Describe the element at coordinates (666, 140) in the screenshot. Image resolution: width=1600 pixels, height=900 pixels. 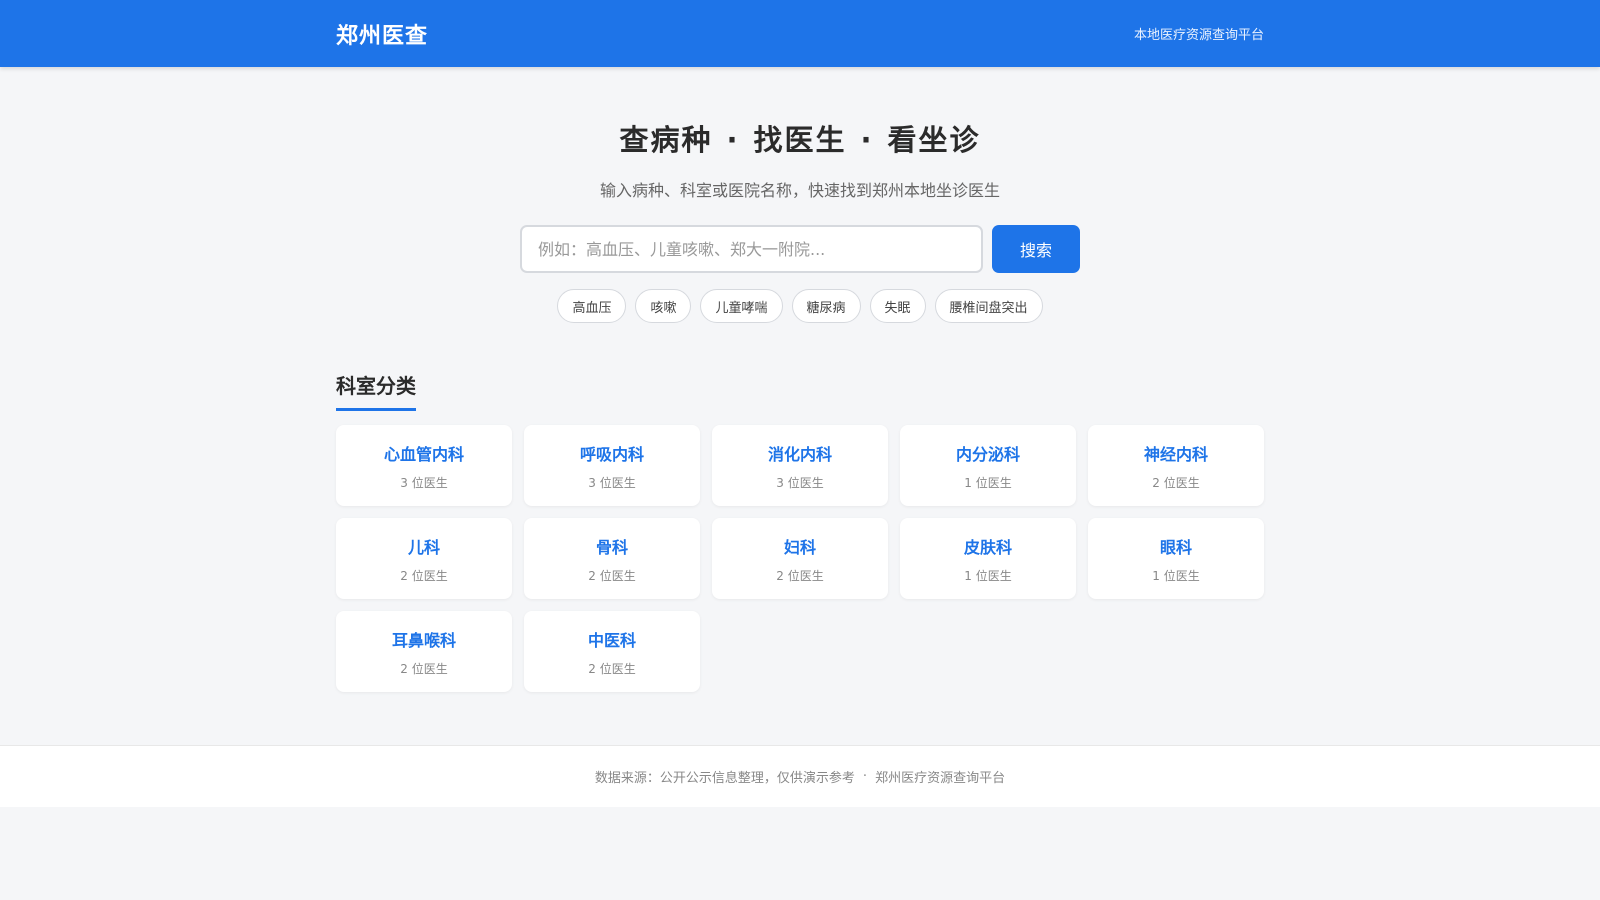
I see `hero-title-part: 查病种` at that location.